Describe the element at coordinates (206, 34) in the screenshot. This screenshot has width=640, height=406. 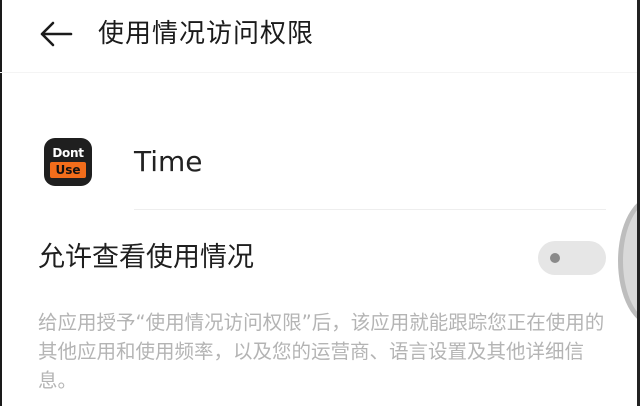
I see `page-title: 使用情况访问权限` at that location.